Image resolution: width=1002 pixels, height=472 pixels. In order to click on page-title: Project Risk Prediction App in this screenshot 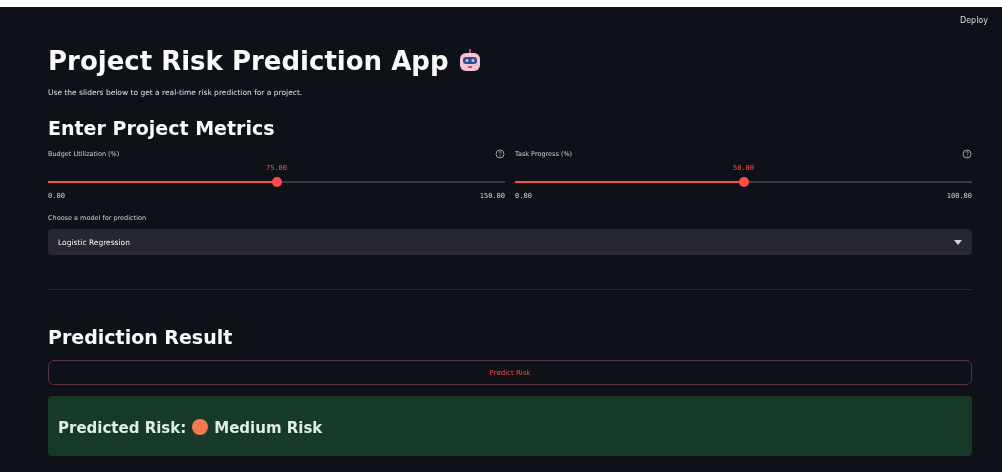, I will do `click(248, 61)`.